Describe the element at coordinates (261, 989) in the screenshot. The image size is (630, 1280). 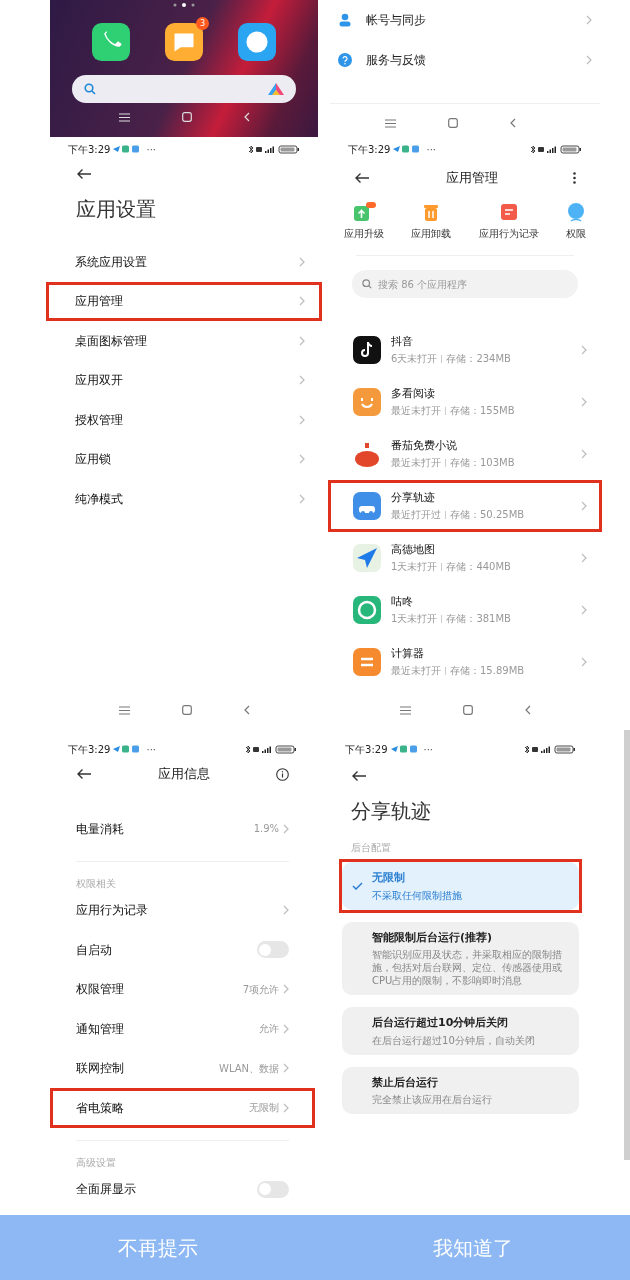
I see `setting-value: 7项允许` at that location.